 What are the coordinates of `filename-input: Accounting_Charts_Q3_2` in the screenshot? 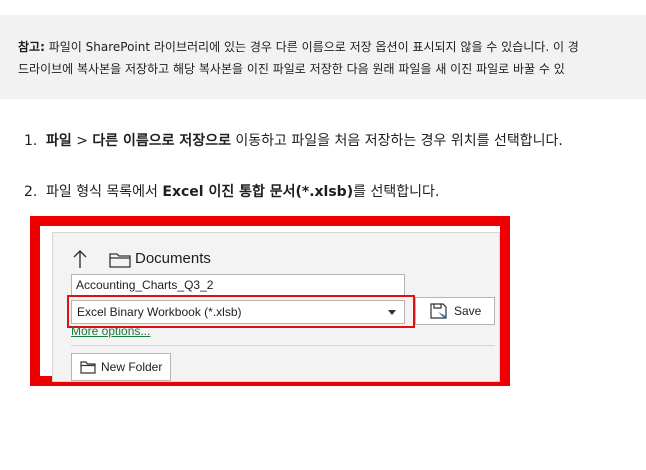 It's located at (238, 285).